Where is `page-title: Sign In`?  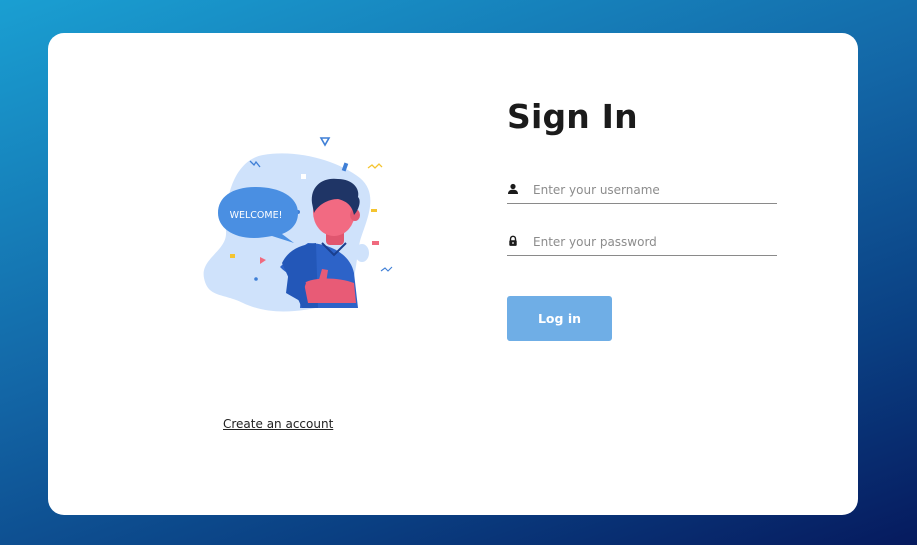
page-title: Sign In is located at coordinates (572, 116).